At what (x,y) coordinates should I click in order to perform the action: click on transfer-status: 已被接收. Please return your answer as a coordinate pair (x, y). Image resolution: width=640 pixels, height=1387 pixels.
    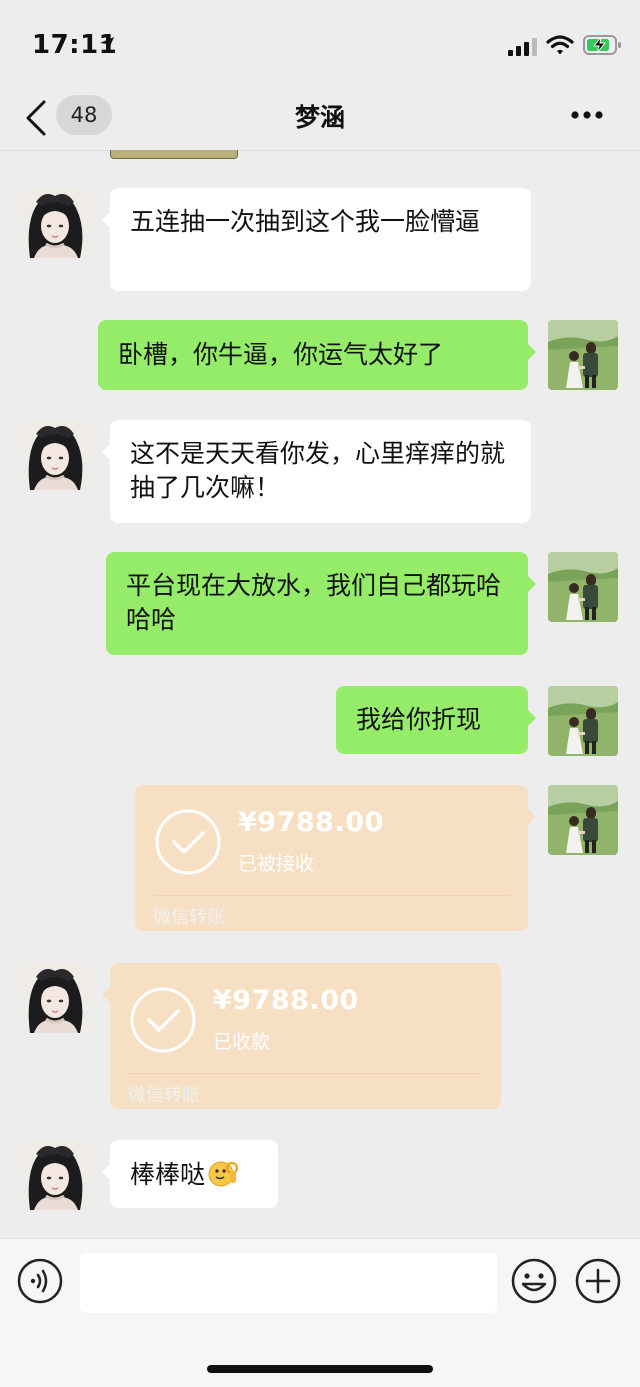
    Looking at the image, I should click on (276, 864).